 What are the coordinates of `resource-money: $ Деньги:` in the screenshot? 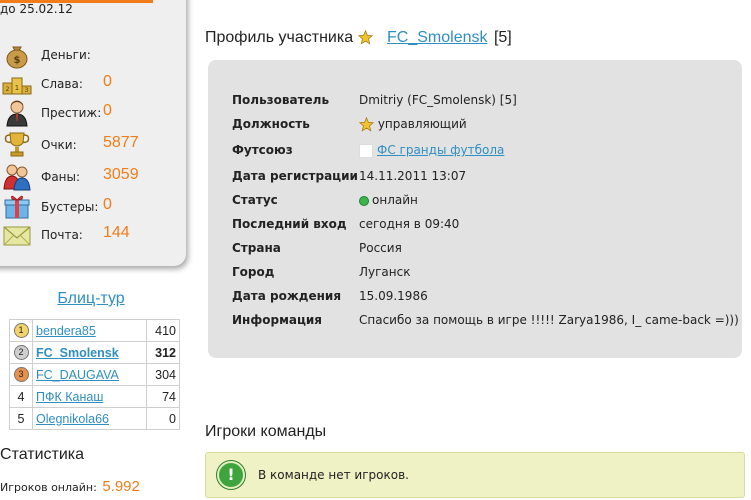 It's located at (93, 56).